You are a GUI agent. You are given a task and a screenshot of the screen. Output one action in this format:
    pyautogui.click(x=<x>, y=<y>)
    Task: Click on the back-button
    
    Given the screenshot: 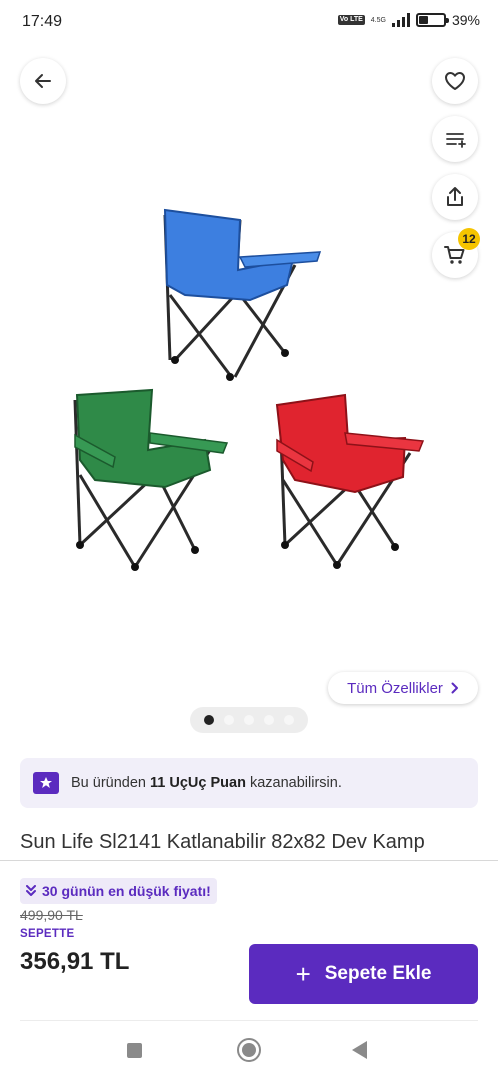 What is the action you would take?
    pyautogui.click(x=43, y=81)
    